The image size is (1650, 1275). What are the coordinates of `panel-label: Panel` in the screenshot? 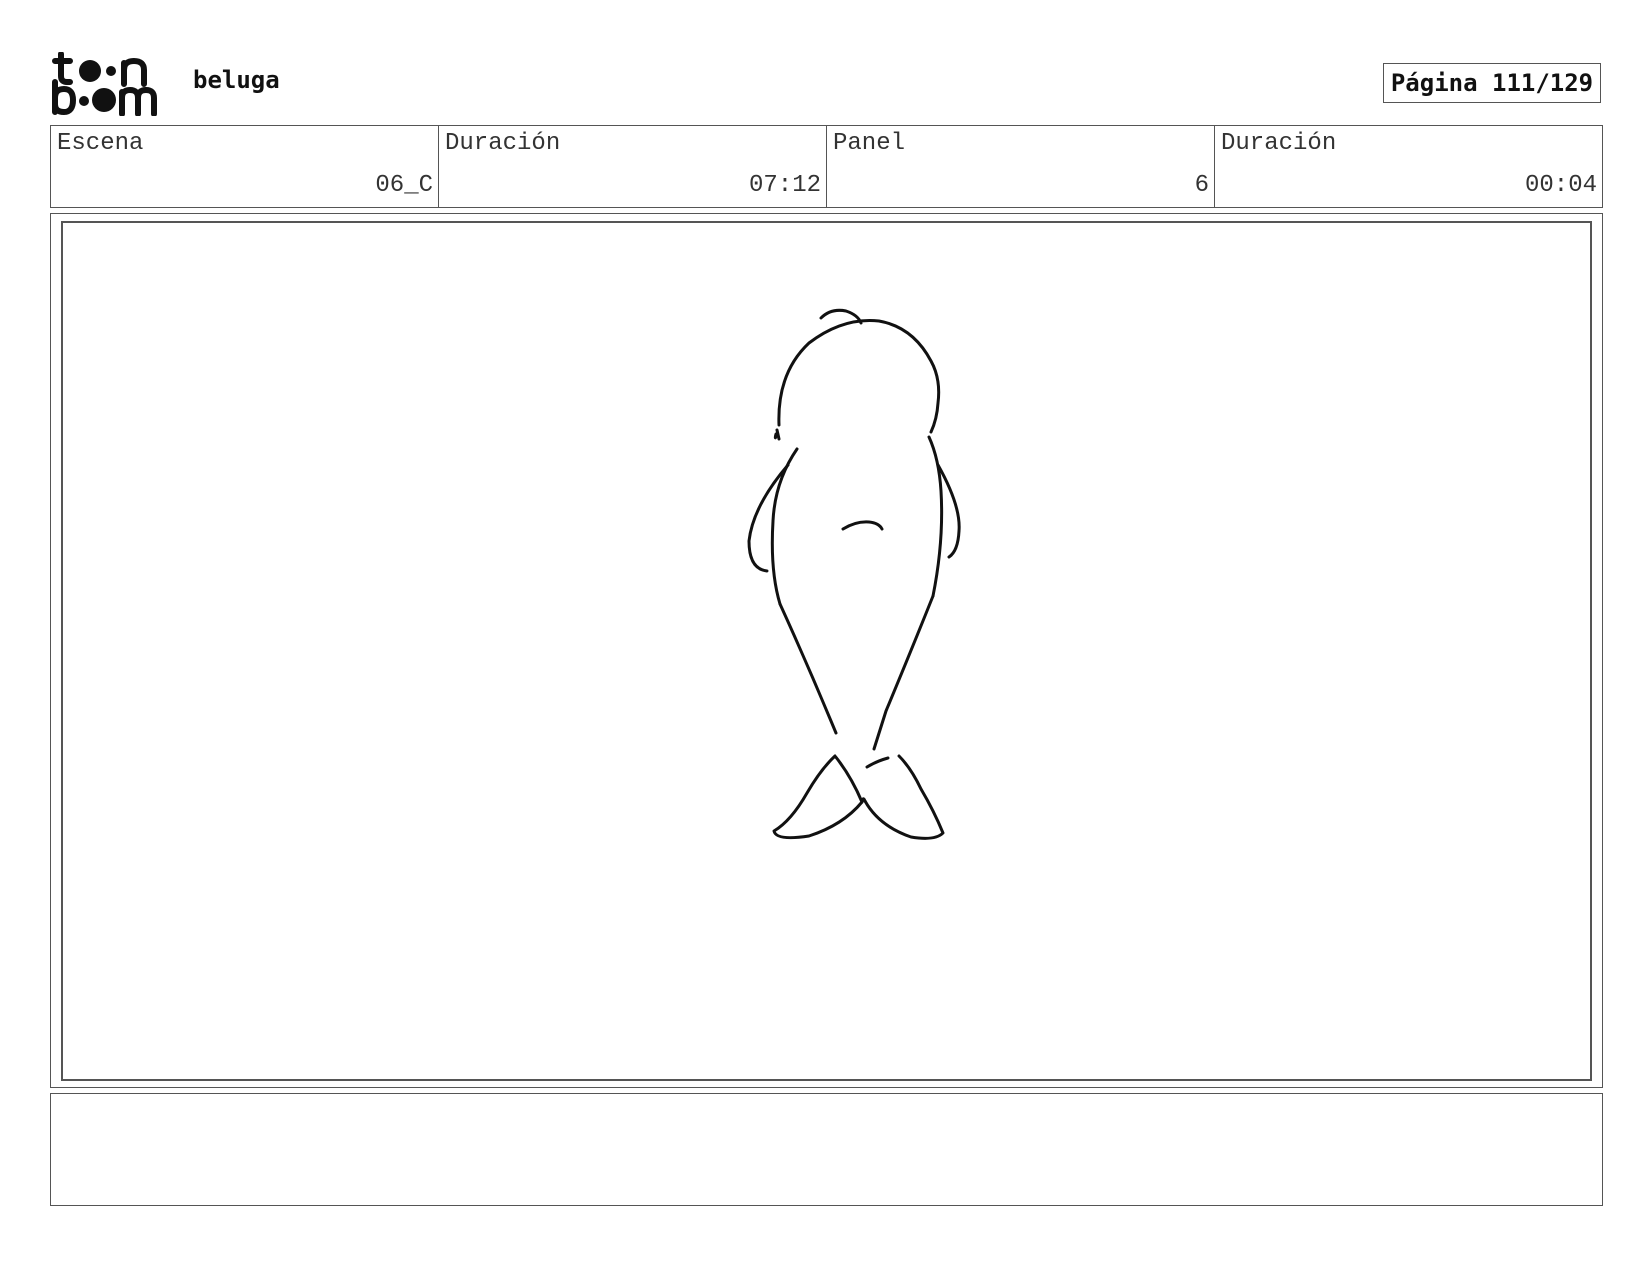 It's located at (869, 143).